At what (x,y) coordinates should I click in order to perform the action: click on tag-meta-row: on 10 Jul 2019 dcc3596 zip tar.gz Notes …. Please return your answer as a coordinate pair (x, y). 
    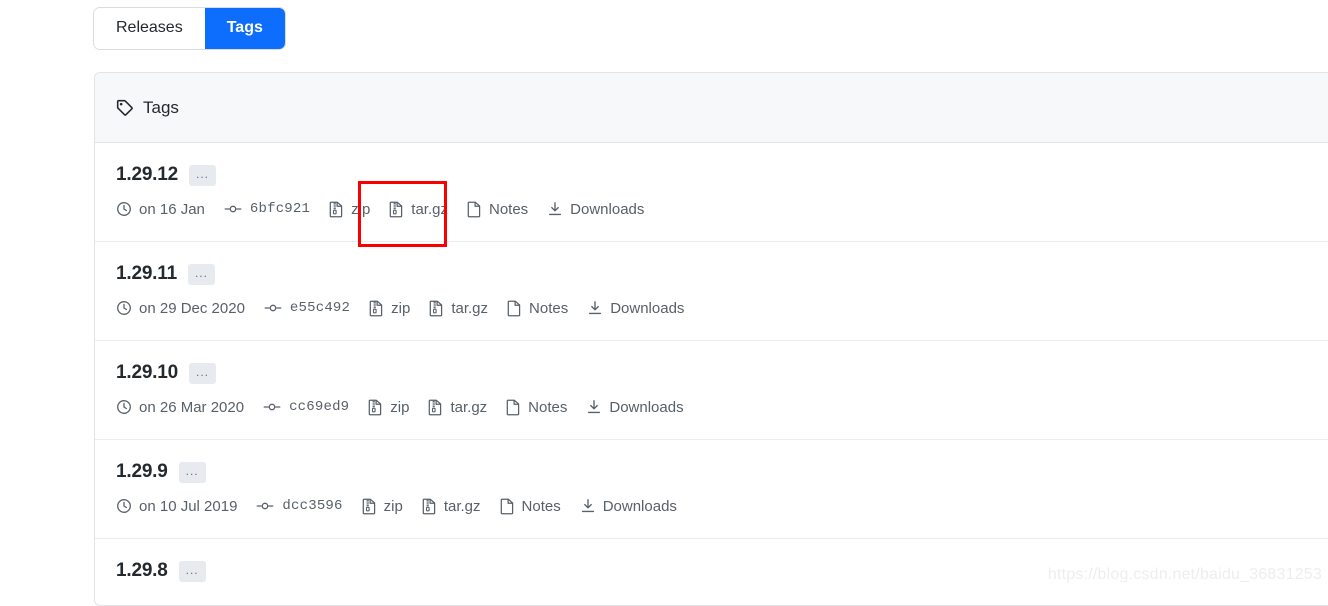
    Looking at the image, I should click on (722, 506).